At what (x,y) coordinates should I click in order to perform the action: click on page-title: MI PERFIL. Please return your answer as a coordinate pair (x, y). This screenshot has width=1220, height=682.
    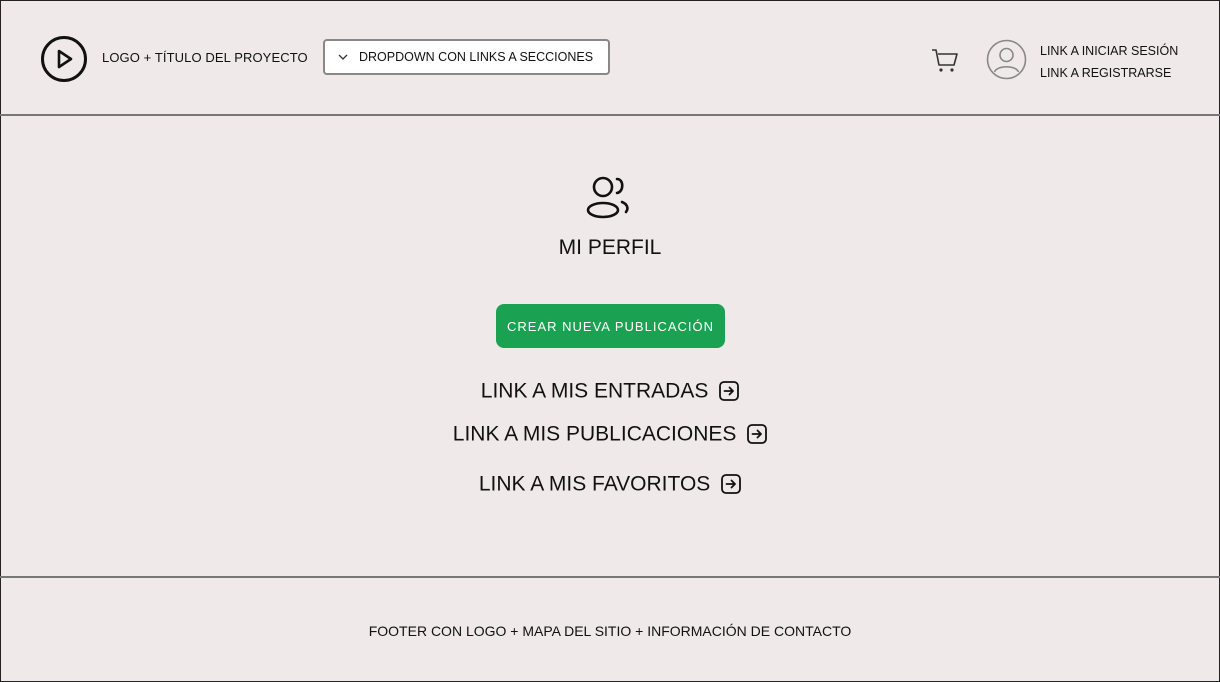
    Looking at the image, I should click on (610, 247).